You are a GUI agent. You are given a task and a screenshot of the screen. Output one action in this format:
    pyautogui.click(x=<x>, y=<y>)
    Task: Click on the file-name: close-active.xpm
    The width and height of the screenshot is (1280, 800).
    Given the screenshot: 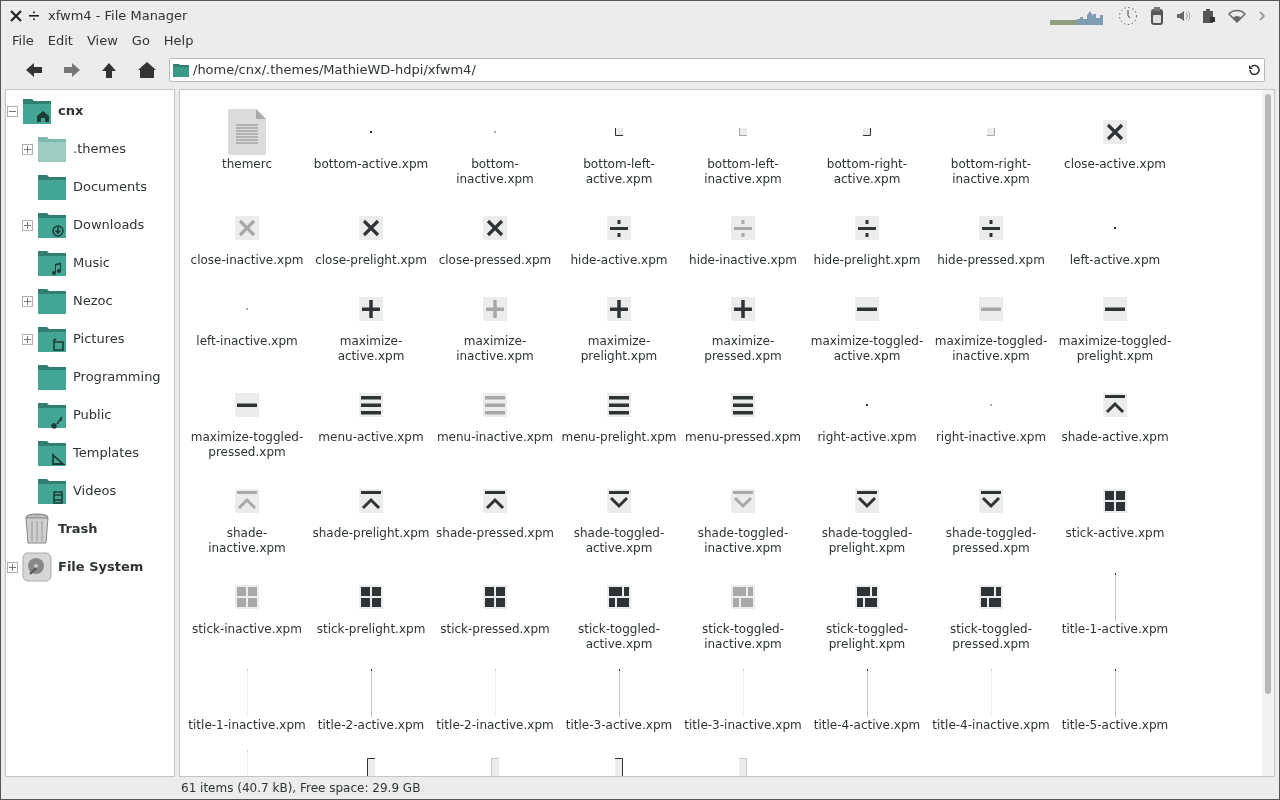 What is the action you would take?
    pyautogui.click(x=1115, y=164)
    